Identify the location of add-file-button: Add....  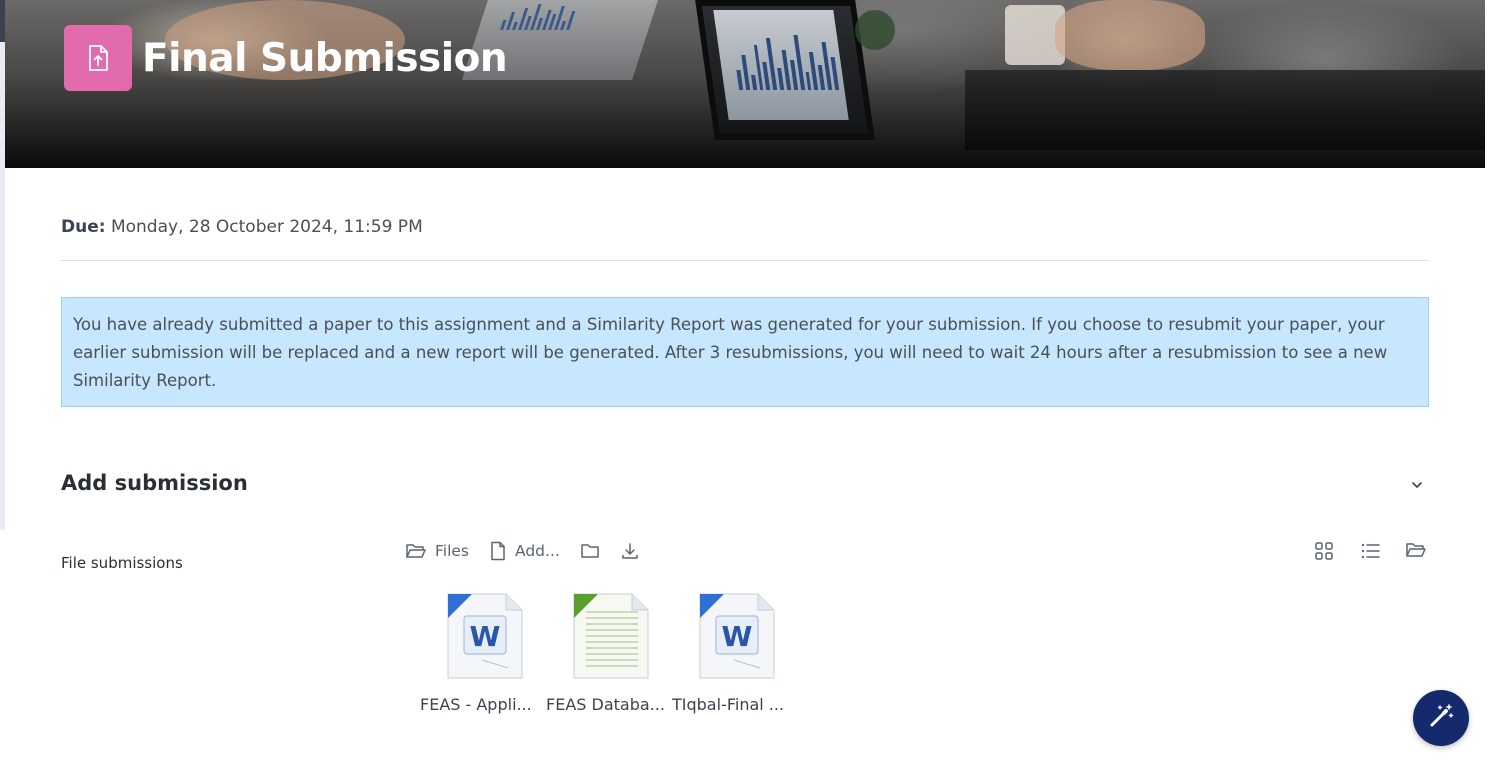
(524, 551).